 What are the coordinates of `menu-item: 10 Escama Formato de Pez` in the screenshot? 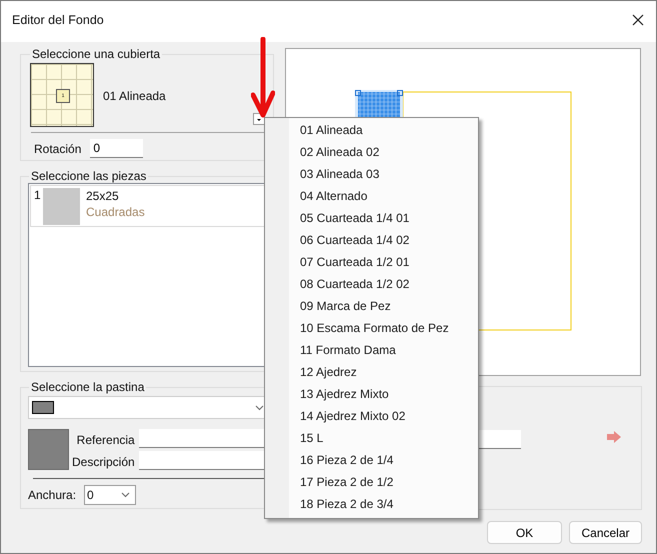 It's located at (371, 328).